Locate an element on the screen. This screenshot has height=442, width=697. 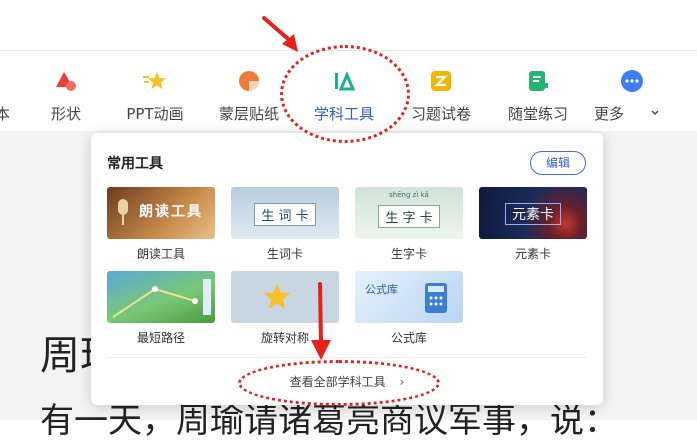
ribbon-item-label: 更多 is located at coordinates (609, 114).